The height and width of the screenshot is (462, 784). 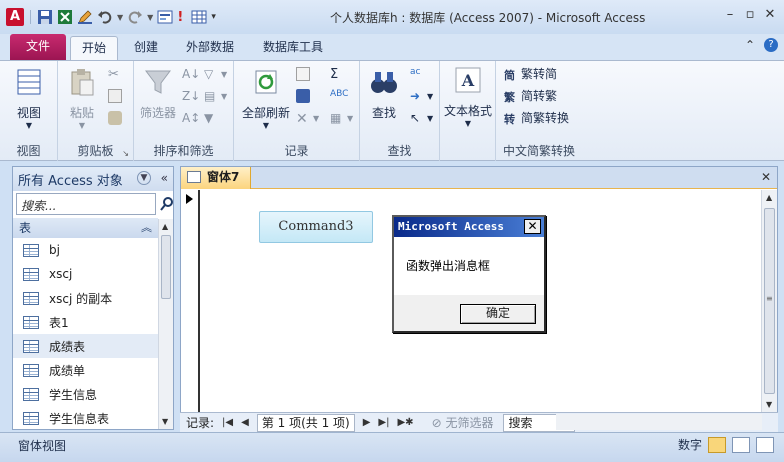 What do you see at coordinates (85, 346) in the screenshot?
I see `nav-item-score-table: 成绩表` at bounding box center [85, 346].